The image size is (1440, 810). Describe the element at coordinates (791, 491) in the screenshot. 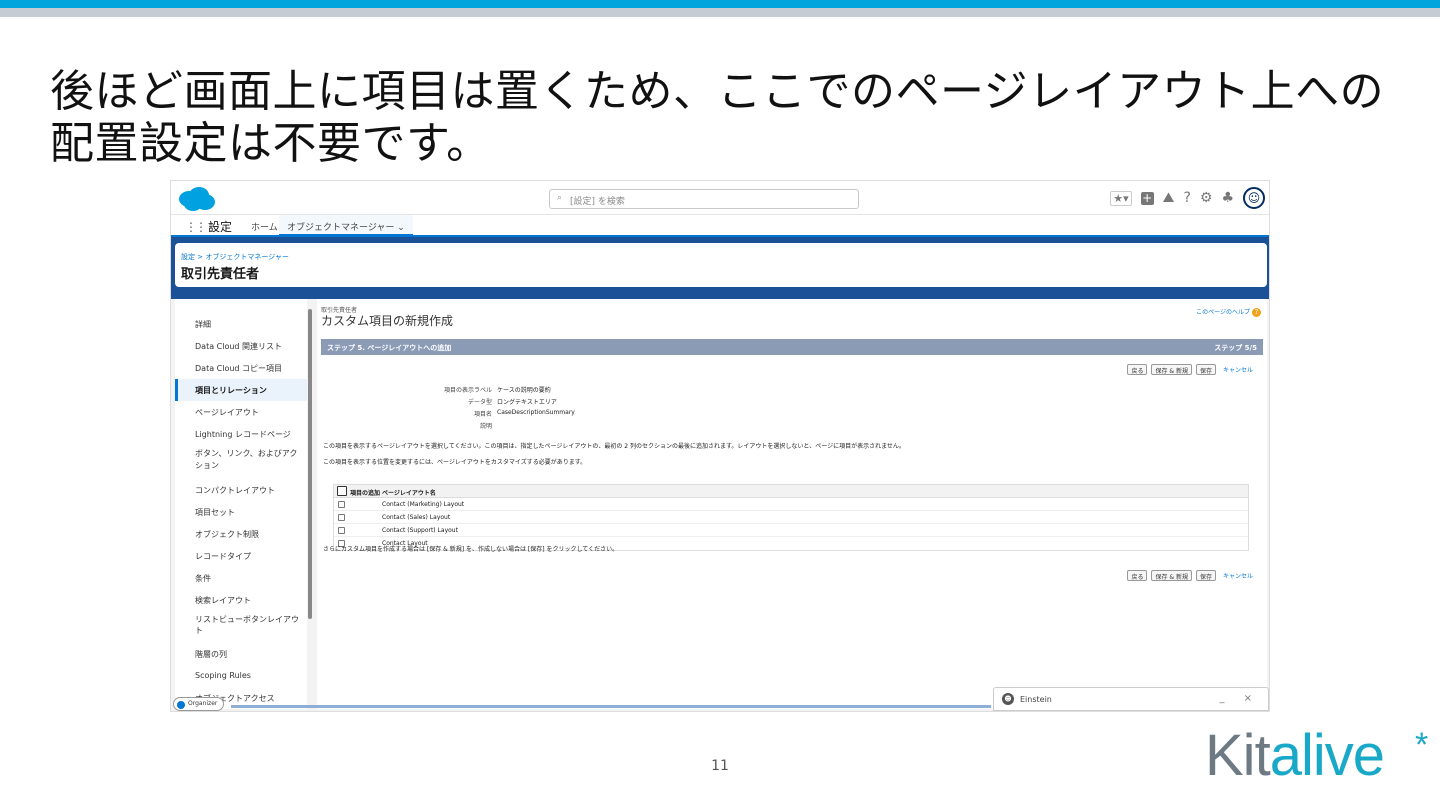

I see `table-header-row: 項目の追加 ページレイアウト名` at that location.